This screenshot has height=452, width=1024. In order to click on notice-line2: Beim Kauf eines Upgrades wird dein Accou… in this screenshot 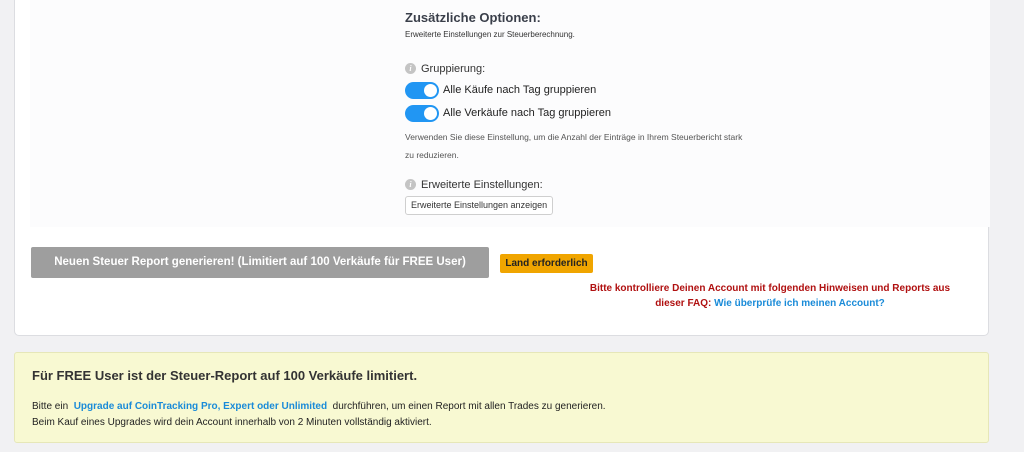, I will do `click(232, 422)`.